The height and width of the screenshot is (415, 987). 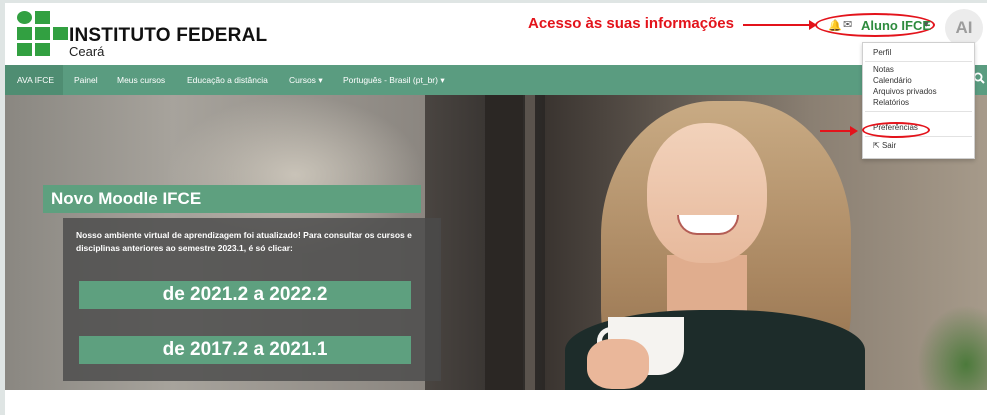 I want to click on logo-icon, so click(x=43, y=34).